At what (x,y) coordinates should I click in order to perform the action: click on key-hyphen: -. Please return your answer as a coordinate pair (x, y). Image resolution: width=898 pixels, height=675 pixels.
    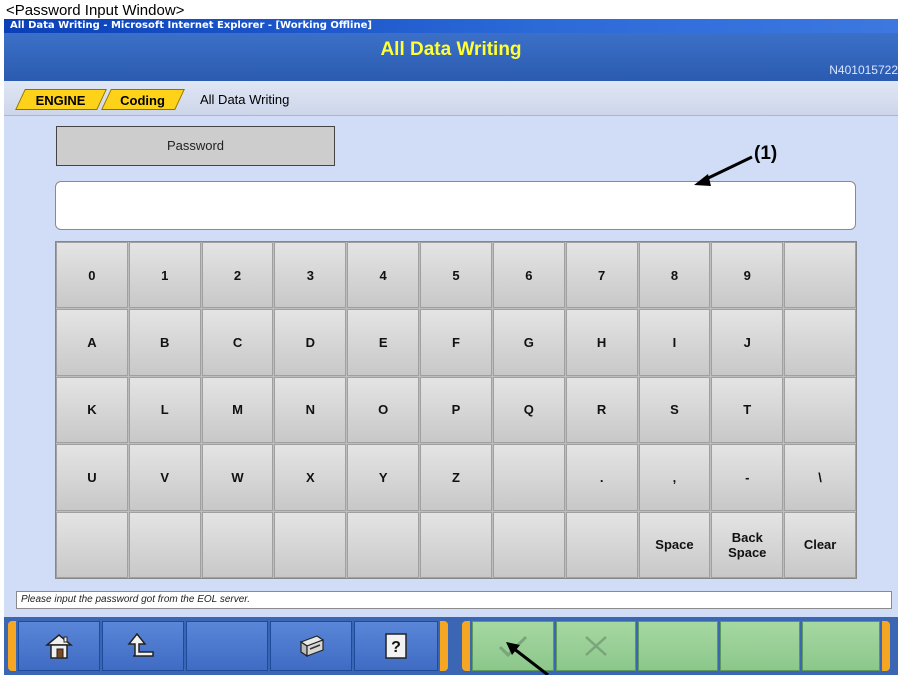
    Looking at the image, I should click on (747, 477).